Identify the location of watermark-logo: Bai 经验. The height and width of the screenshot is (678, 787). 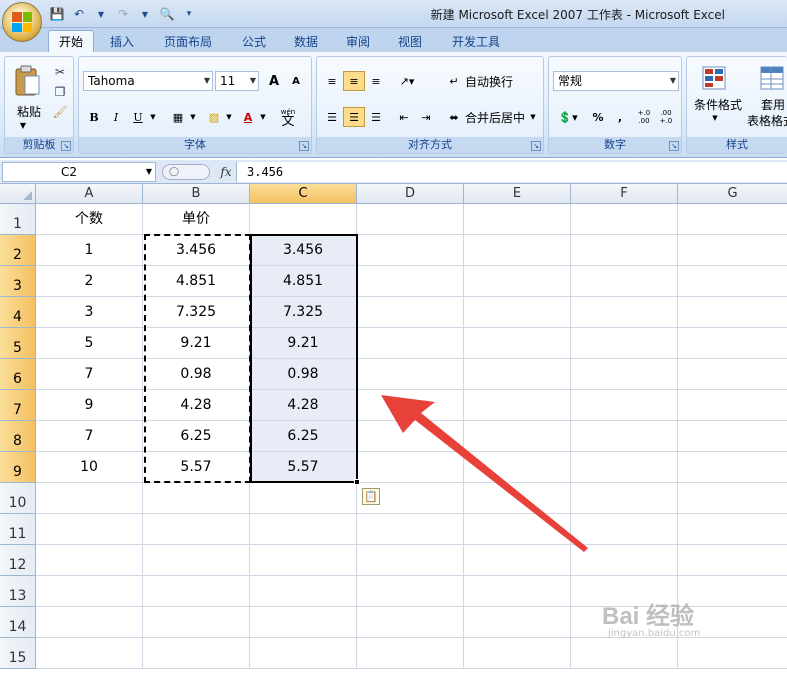
(648, 616).